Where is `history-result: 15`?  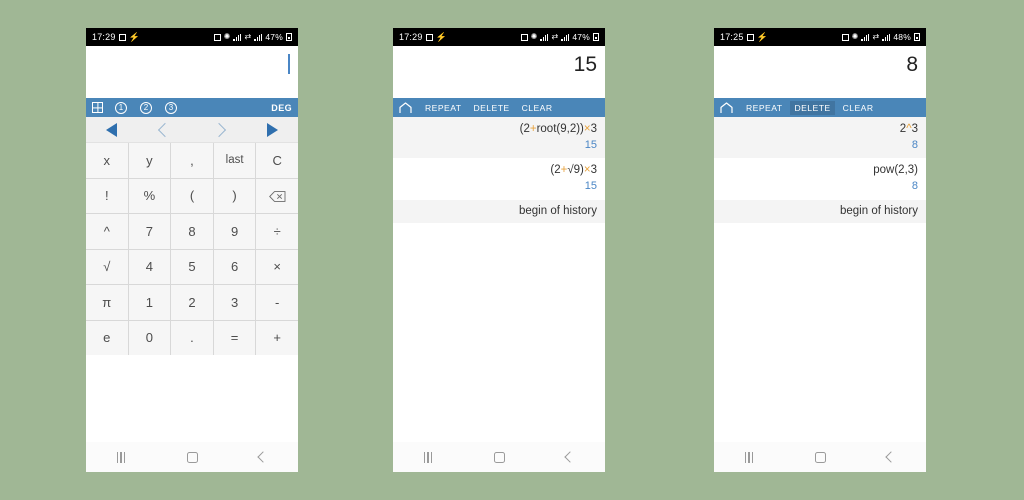 history-result: 15 is located at coordinates (590, 144).